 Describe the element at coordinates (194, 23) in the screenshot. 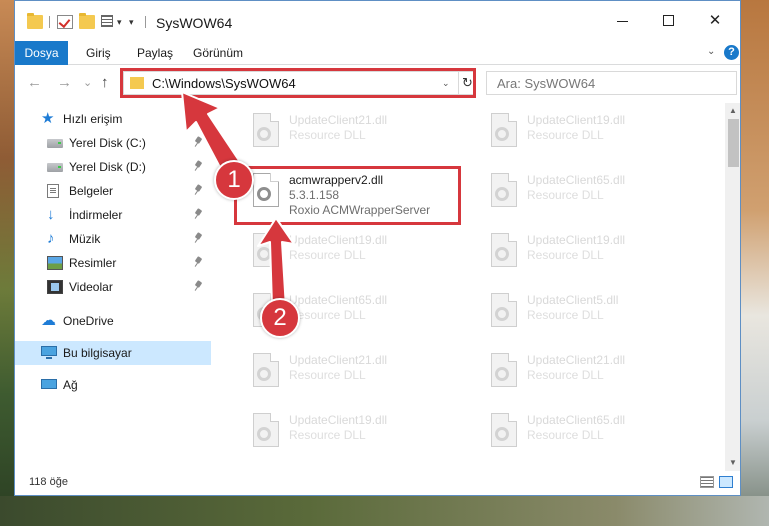

I see `window-title: SysWOW64` at that location.